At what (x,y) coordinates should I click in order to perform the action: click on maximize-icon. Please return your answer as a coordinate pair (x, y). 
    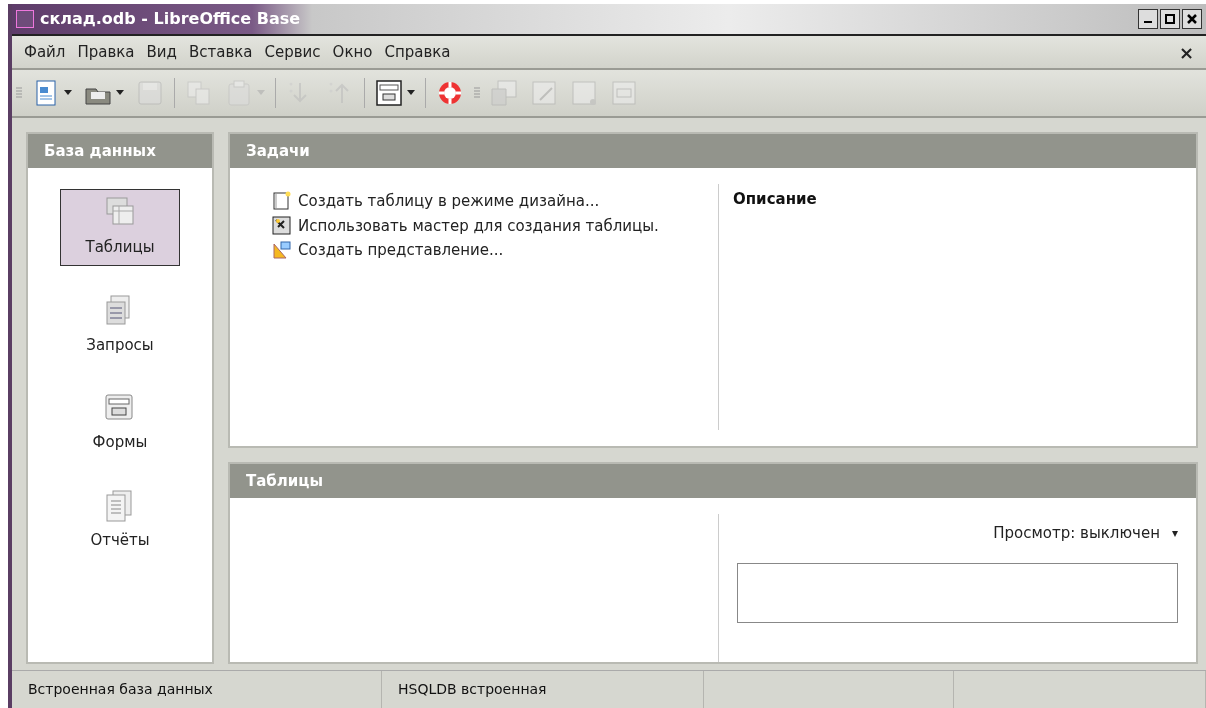
    Looking at the image, I should click on (1170, 19).